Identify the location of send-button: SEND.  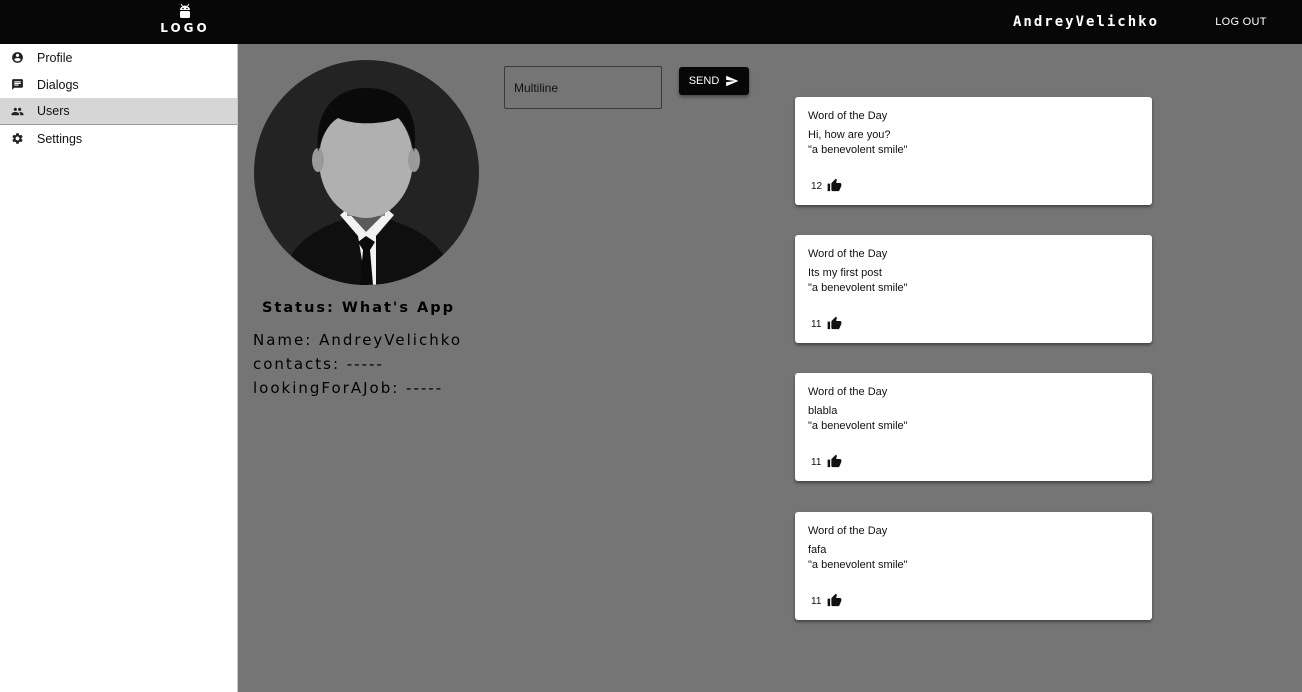
(714, 81).